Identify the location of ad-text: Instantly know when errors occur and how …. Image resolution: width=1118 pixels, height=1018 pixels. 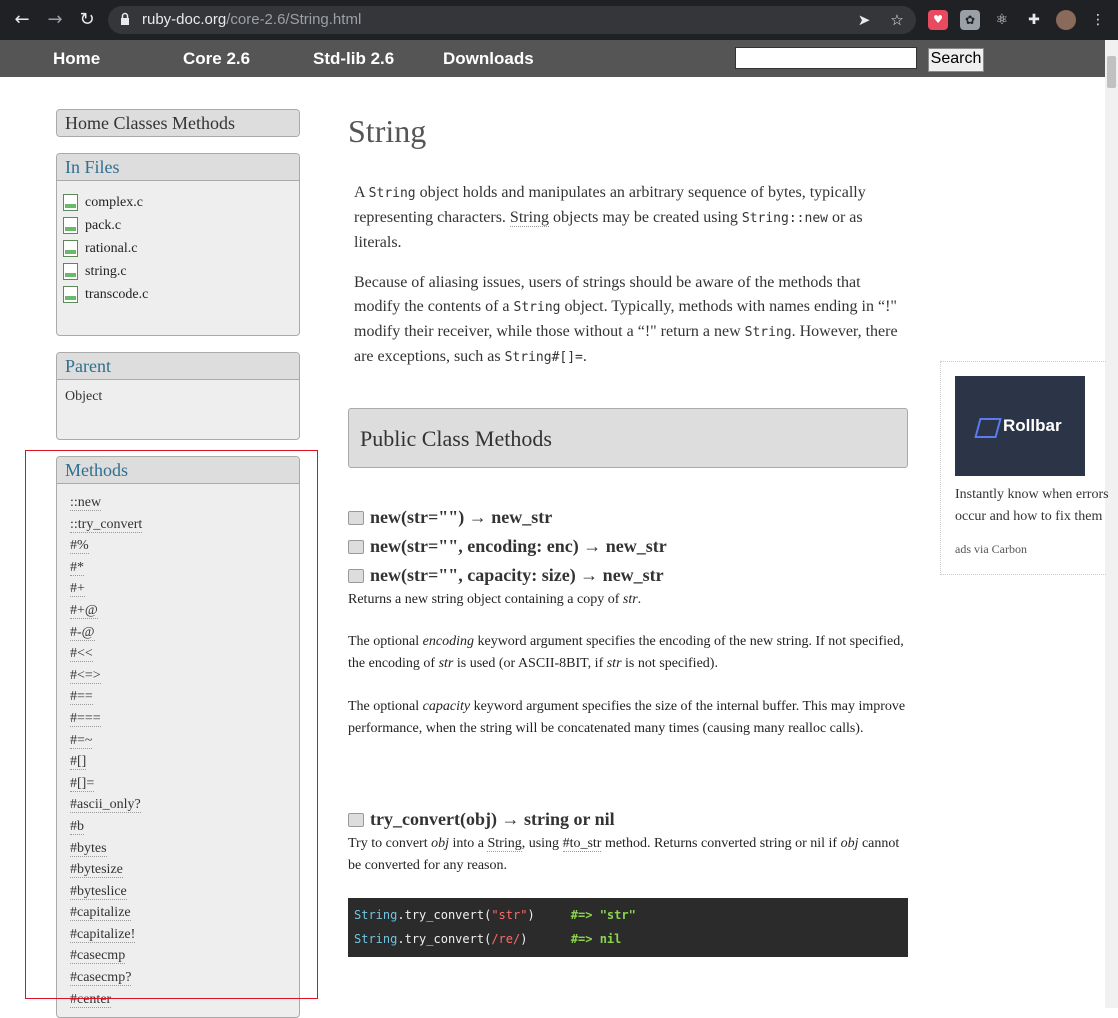
(1036, 506).